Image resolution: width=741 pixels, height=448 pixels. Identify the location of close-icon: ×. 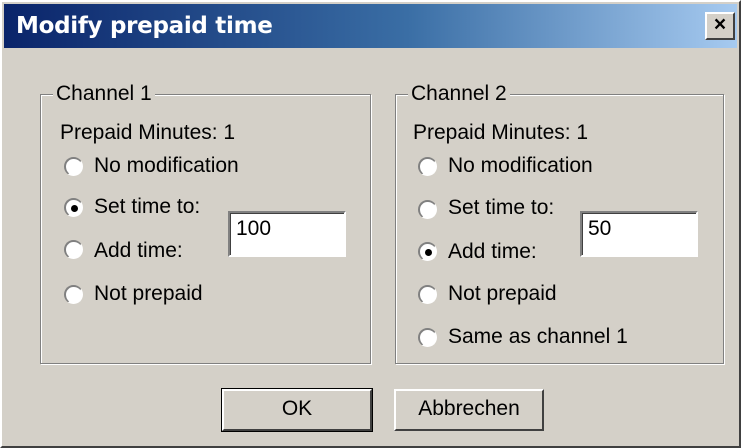
(720, 24).